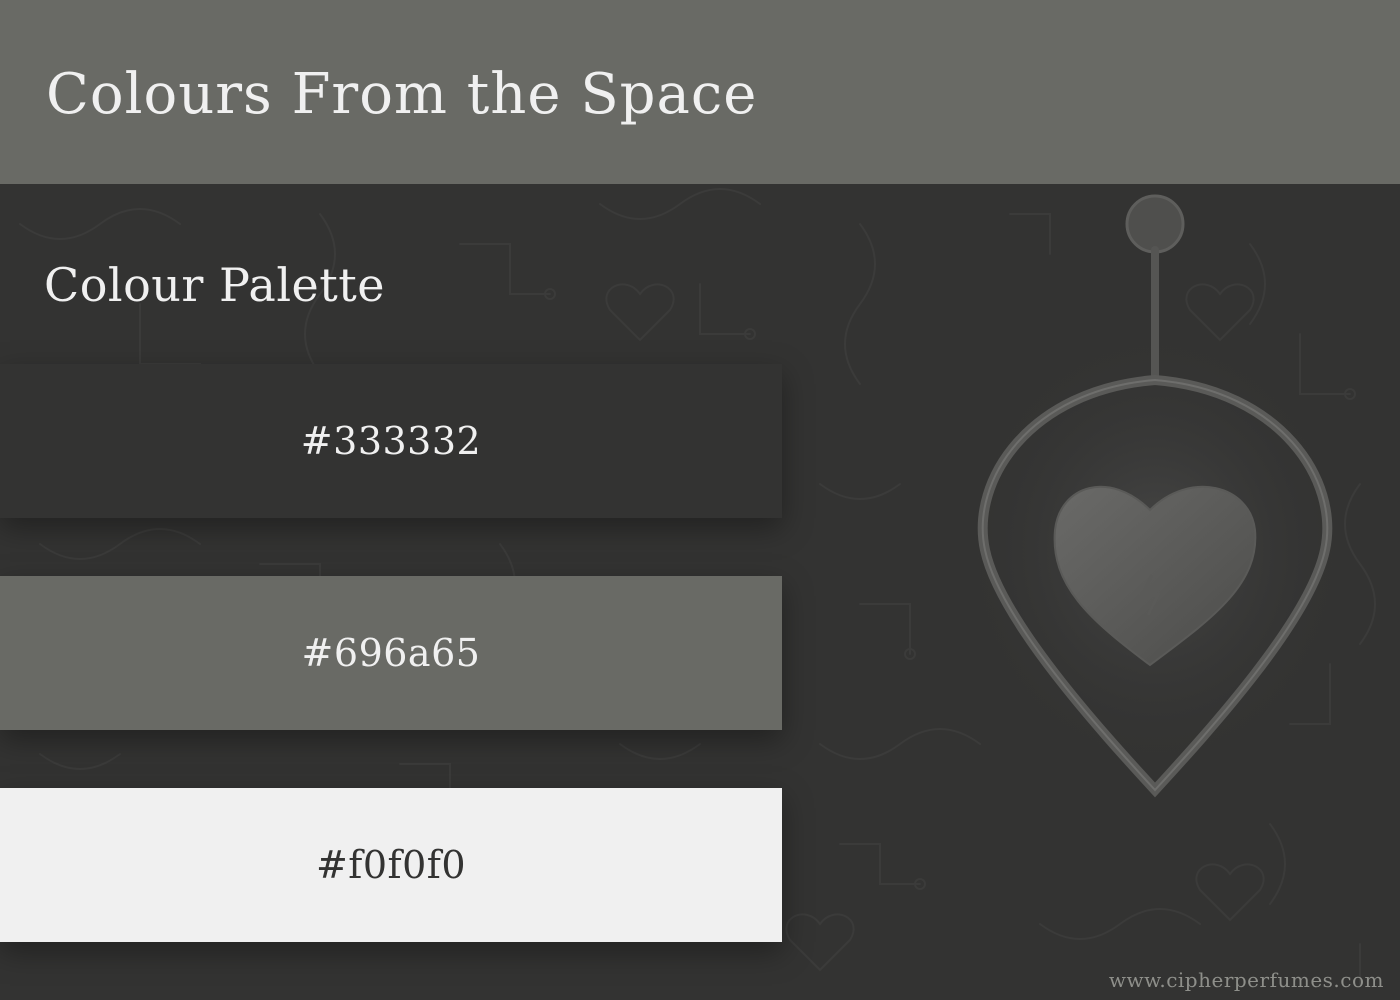  I want to click on website-url: www.cipherperfumes.com, so click(1246, 980).